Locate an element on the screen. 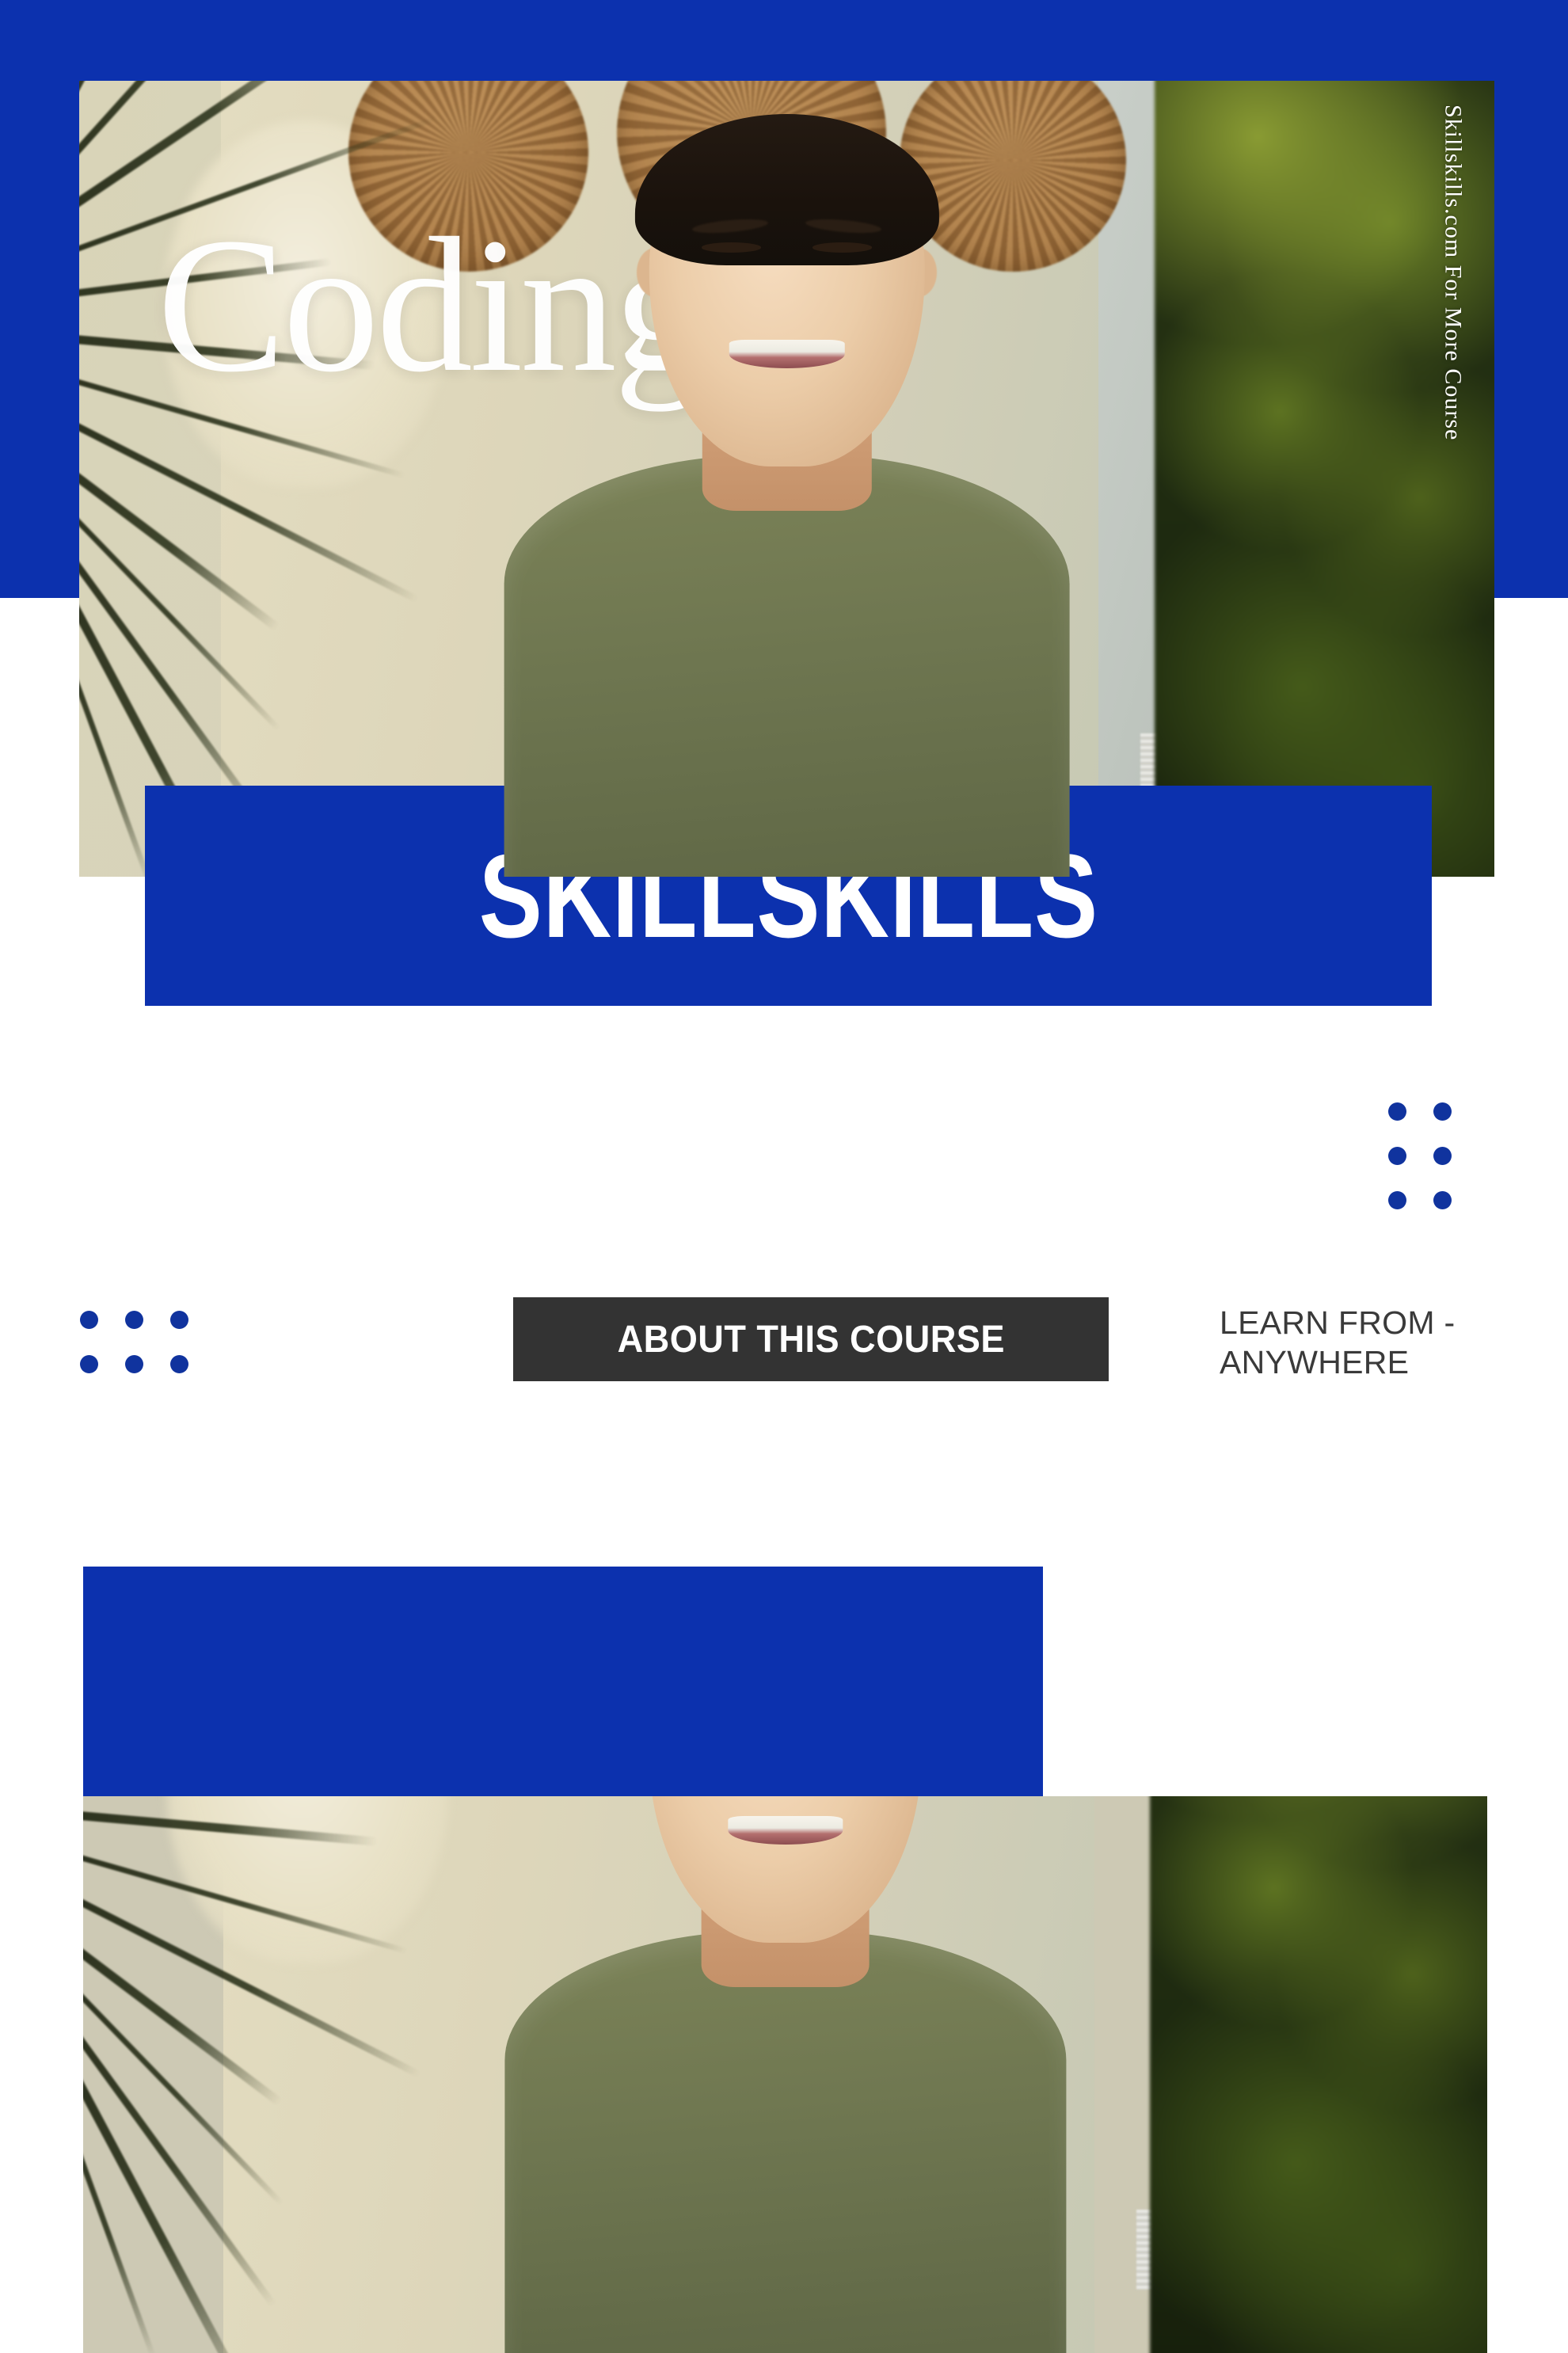 Image resolution: width=1568 pixels, height=2353 pixels. subject-hair is located at coordinates (786, 190).